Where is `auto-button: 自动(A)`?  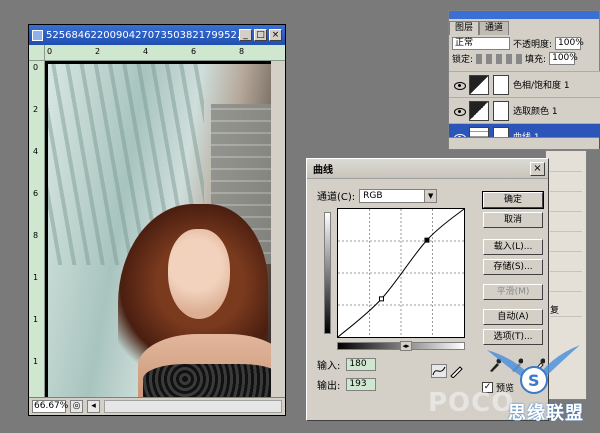
auto-button: 自动(A) is located at coordinates (513, 317).